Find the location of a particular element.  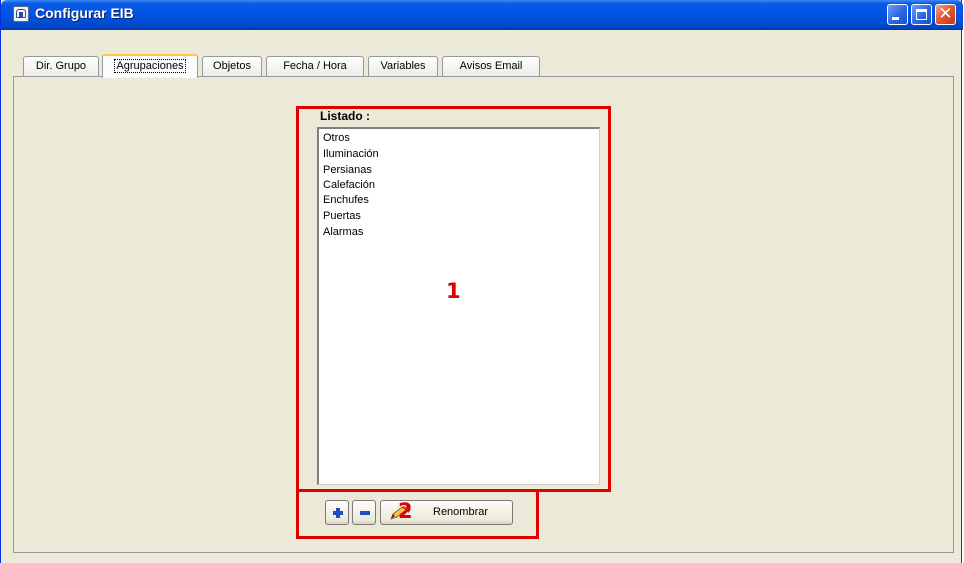

close-button: ✕ is located at coordinates (945, 14).